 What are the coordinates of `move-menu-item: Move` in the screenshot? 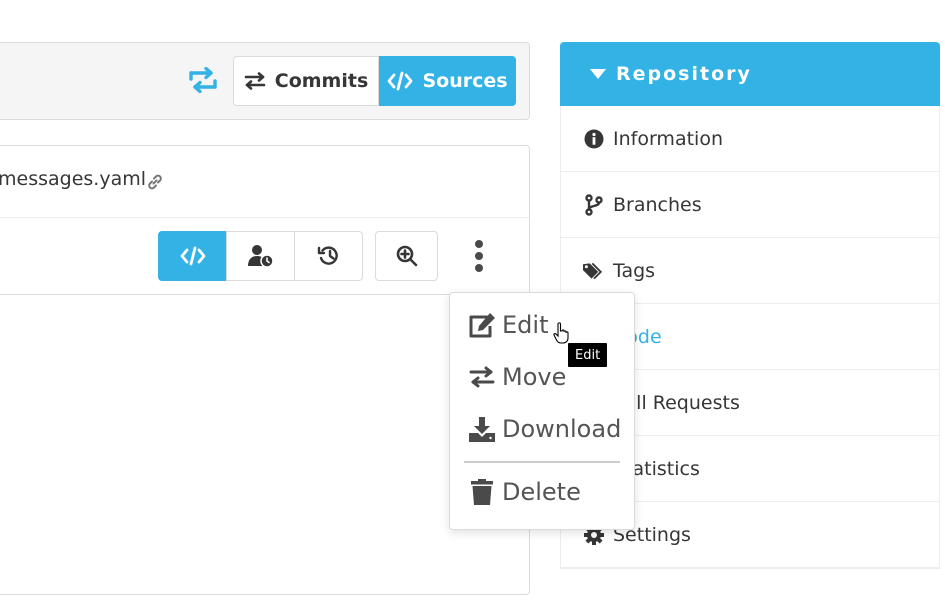 It's located at (517, 377).